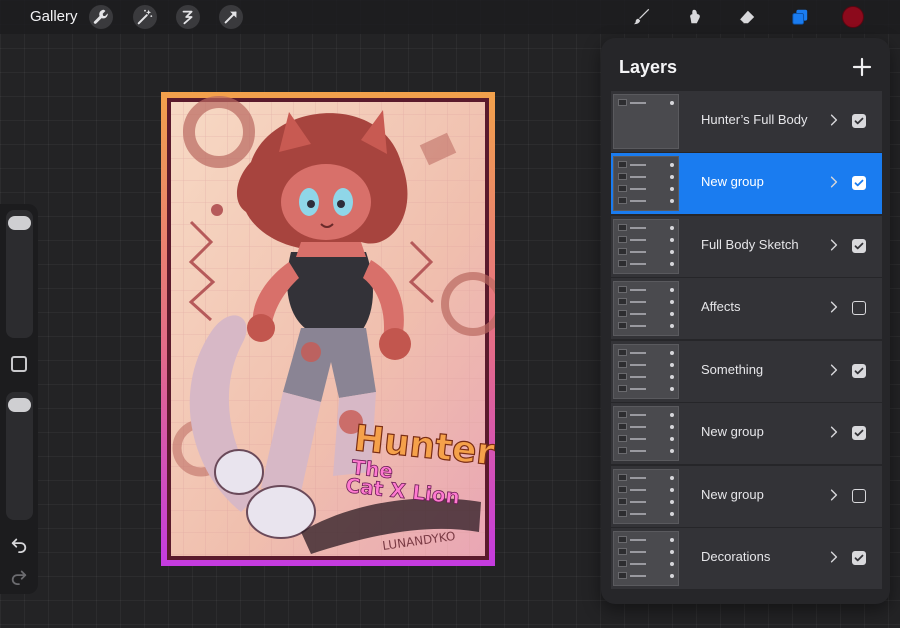  I want to click on layer-row: Hunter’s Full Body, so click(746, 121).